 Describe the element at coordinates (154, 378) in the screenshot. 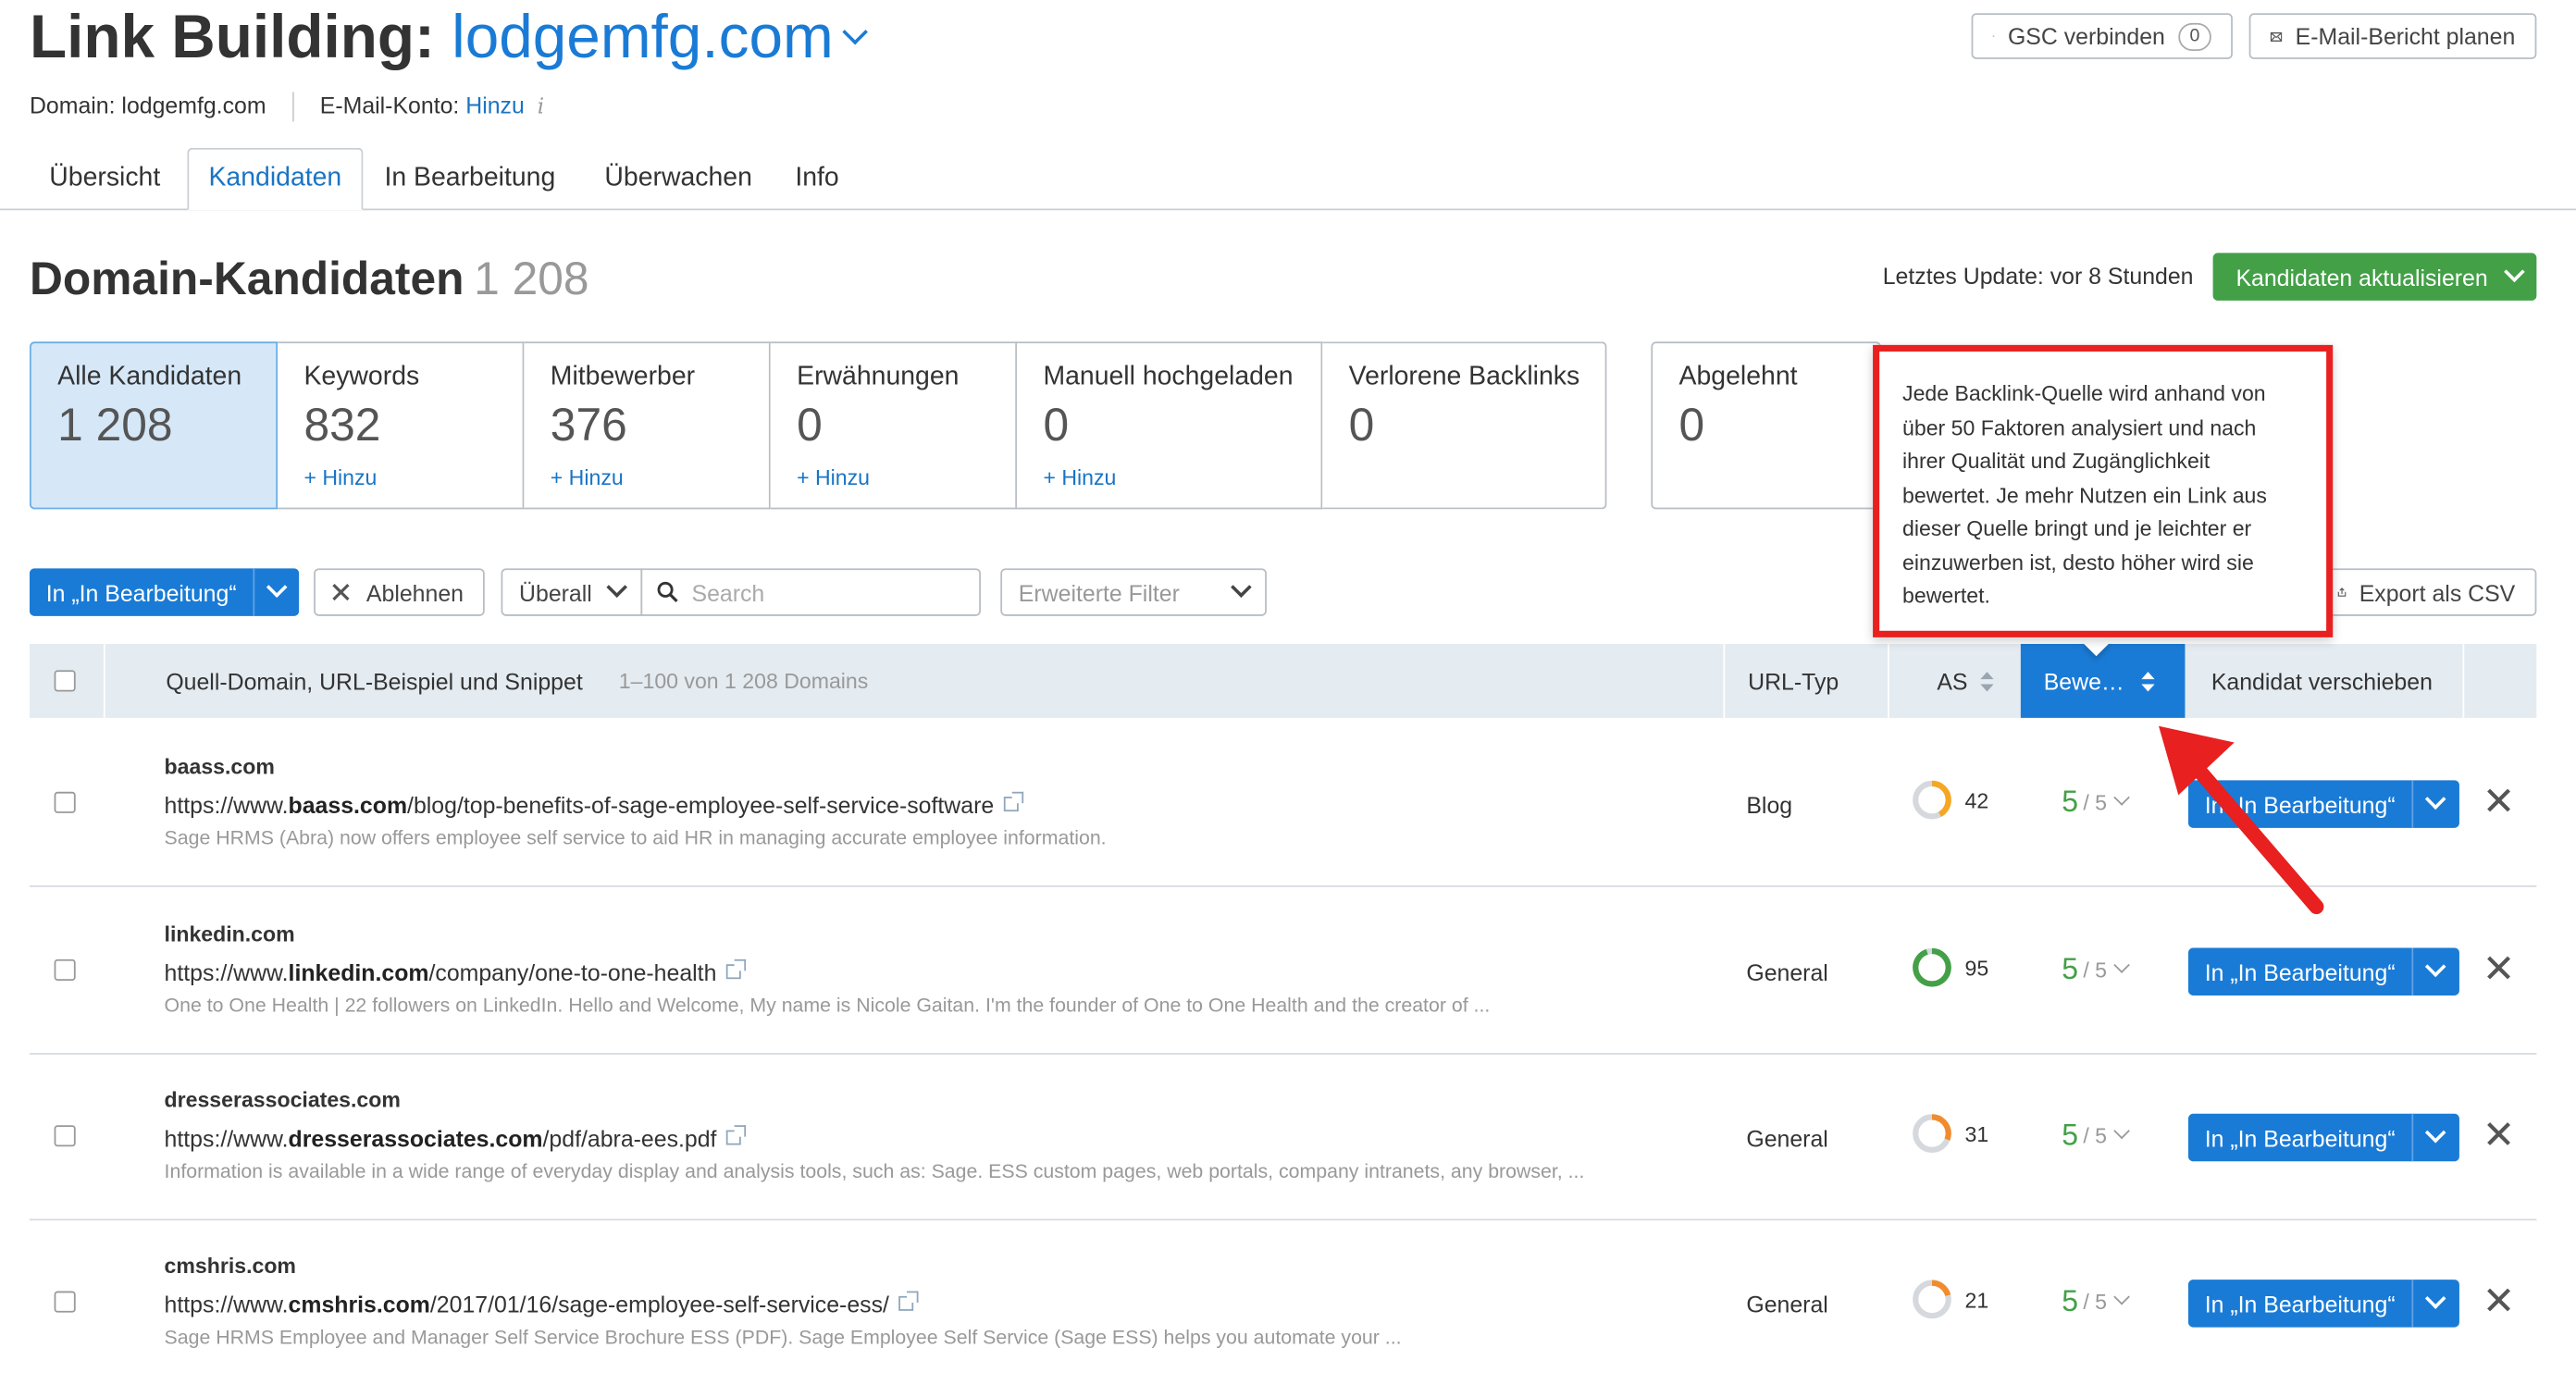

I see `card-label: Alle Kandidaten` at that location.